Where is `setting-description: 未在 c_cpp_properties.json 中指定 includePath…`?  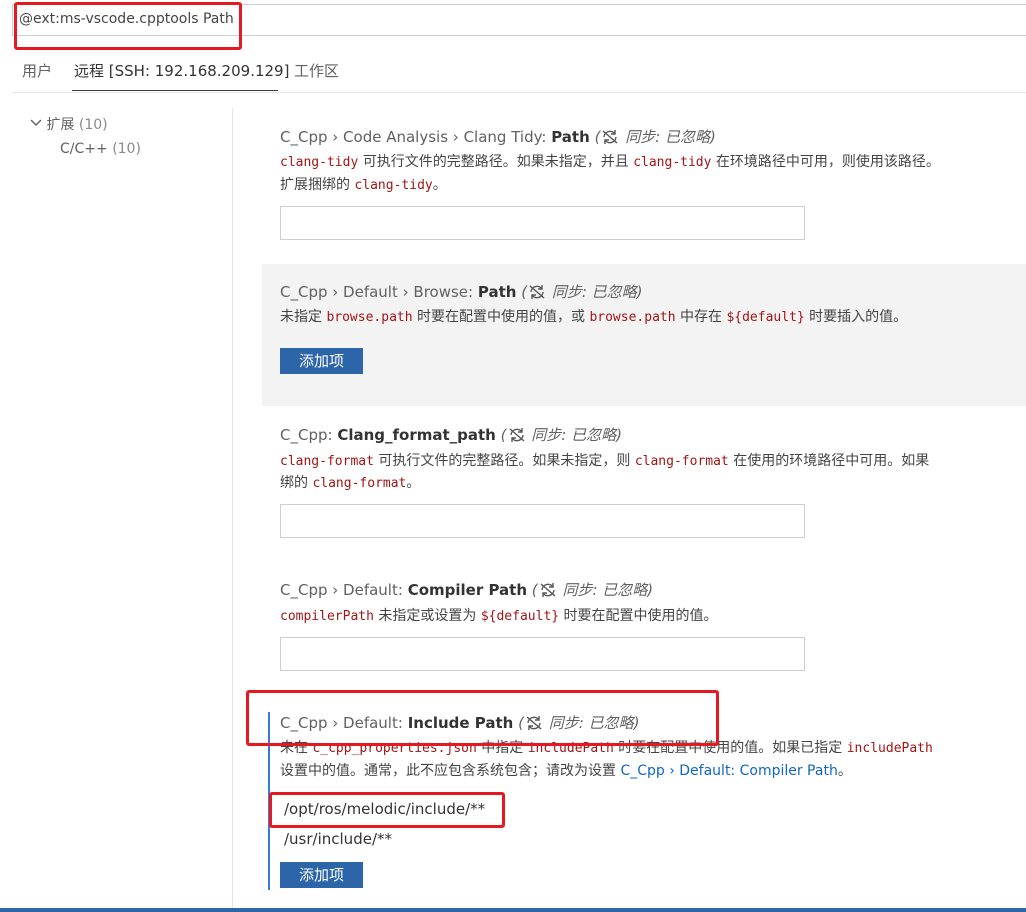
setting-description: 未在 c_cpp_properties.json 中指定 includePath… is located at coordinates (606, 748).